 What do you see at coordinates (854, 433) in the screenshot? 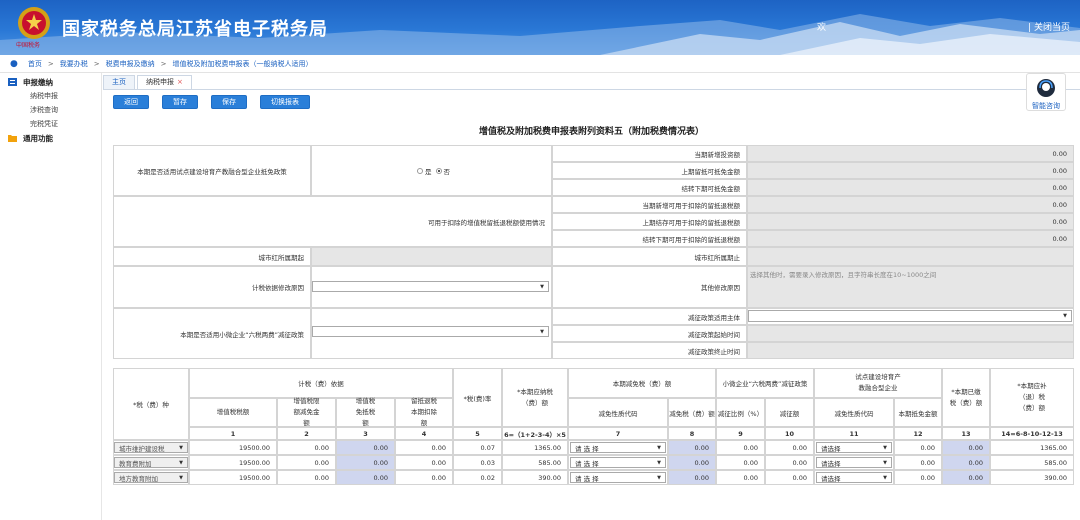
I see `column-number: 11` at bounding box center [854, 433].